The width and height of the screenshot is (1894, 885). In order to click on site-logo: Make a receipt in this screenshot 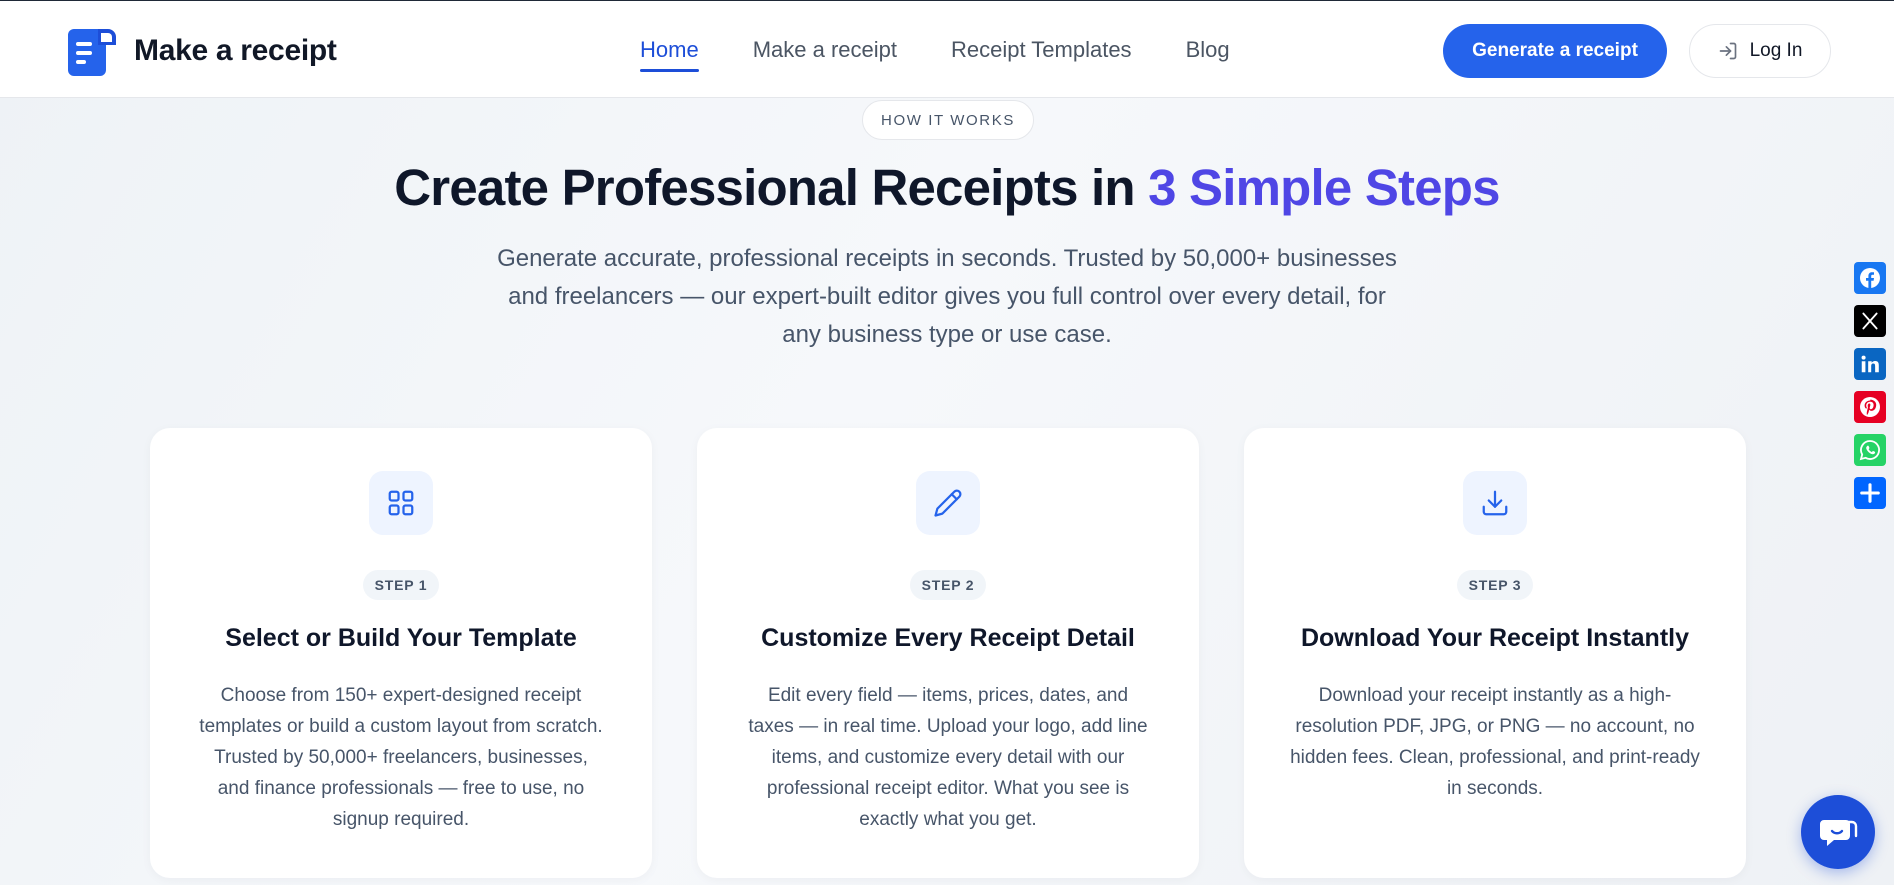, I will do `click(202, 51)`.